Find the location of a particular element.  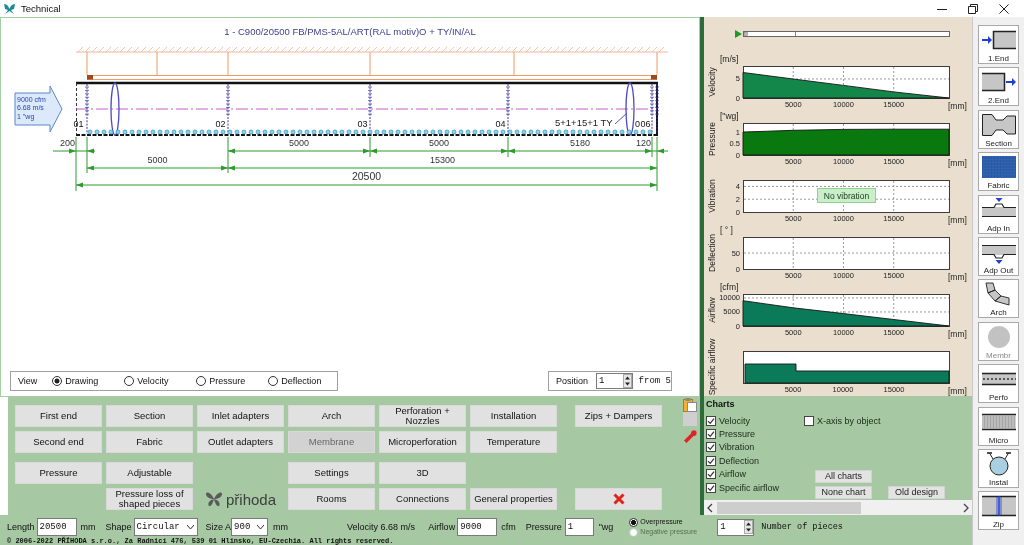

panel-button: Pressure is located at coordinates (58, 473).